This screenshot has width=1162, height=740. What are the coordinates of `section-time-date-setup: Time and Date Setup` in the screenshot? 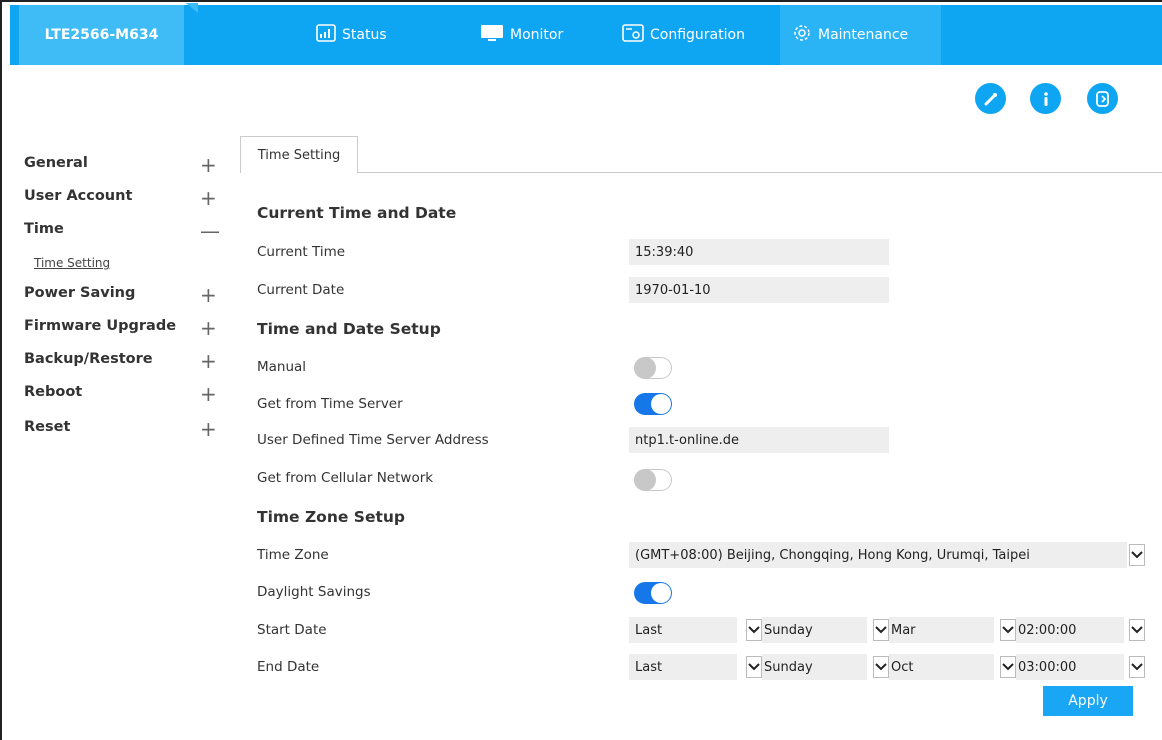 It's located at (349, 329).